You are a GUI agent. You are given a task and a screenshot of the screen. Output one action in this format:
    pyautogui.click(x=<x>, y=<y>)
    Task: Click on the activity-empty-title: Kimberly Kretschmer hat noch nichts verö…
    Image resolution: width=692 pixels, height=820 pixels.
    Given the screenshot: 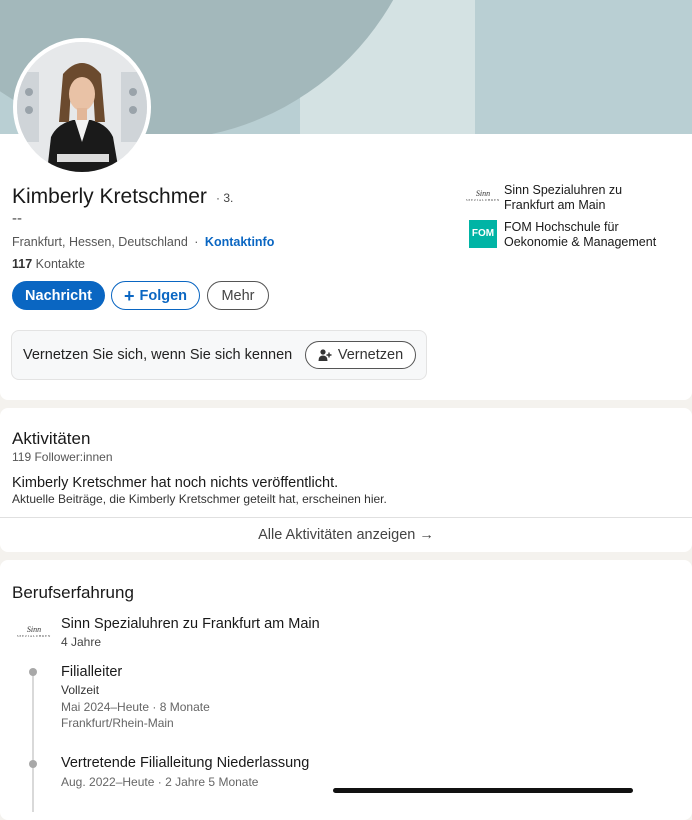 What is the action you would take?
    pyautogui.click(x=175, y=483)
    